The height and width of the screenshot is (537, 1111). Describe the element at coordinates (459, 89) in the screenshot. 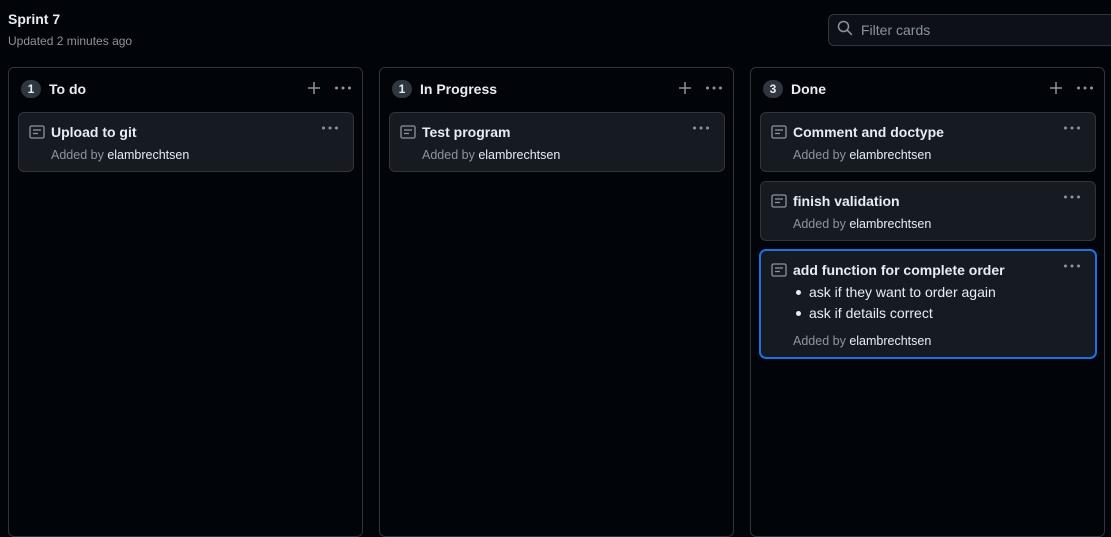

I see `column-title: In Progress` at that location.